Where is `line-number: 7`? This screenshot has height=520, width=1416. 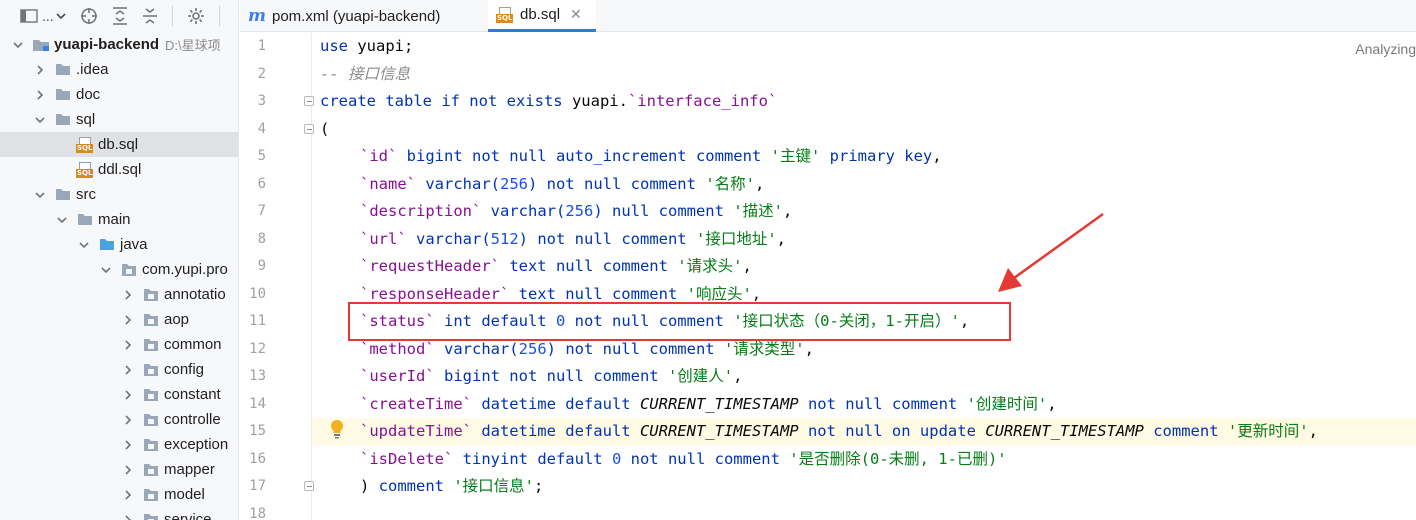
line-number: 7 is located at coordinates (261, 211).